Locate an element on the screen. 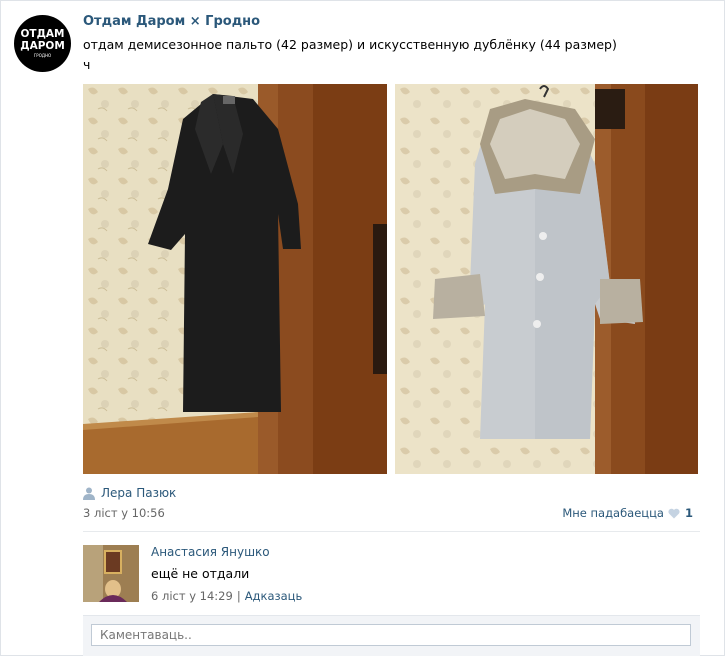 This screenshot has width=725, height=656. avatar-text-line1: ОТДАМ is located at coordinates (42, 34).